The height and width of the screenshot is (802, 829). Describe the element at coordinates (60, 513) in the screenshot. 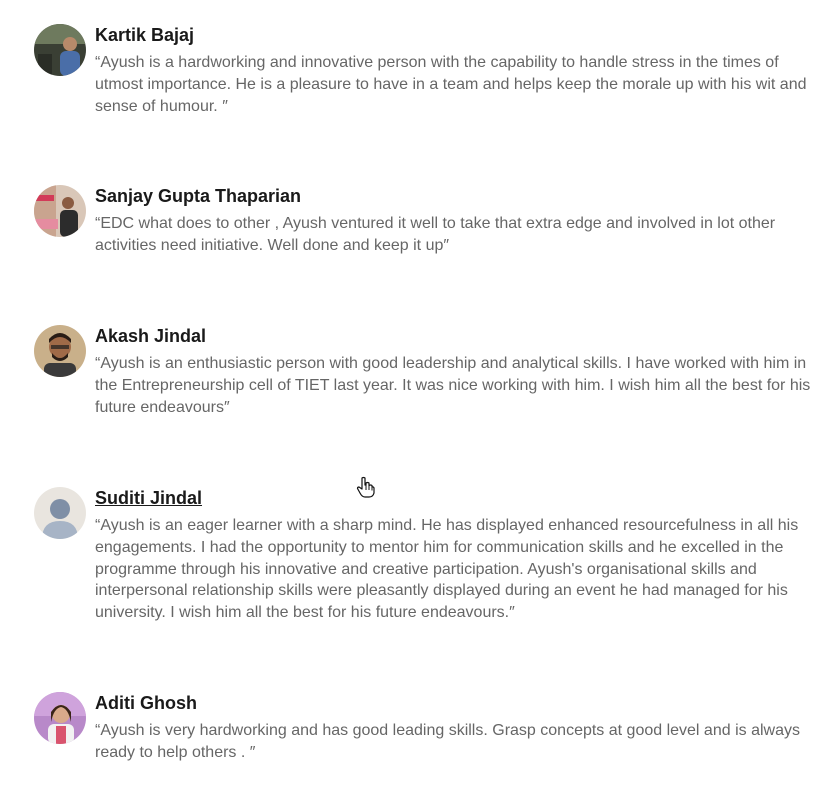

I see `default-avatar-icon` at that location.